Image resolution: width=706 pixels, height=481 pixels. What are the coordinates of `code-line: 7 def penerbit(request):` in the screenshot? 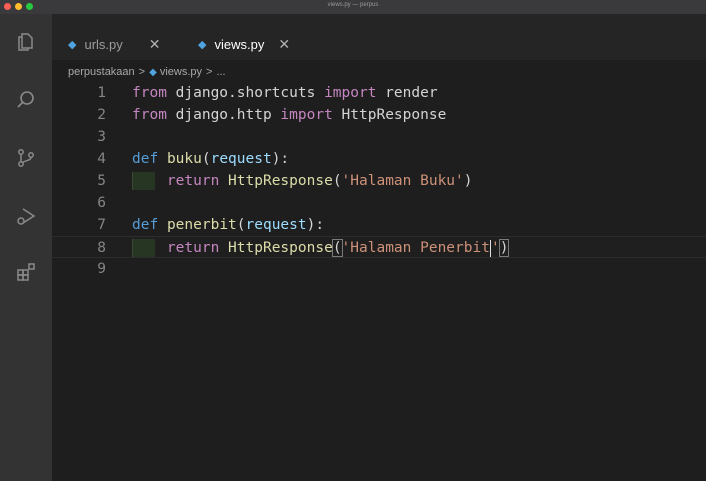 It's located at (379, 225).